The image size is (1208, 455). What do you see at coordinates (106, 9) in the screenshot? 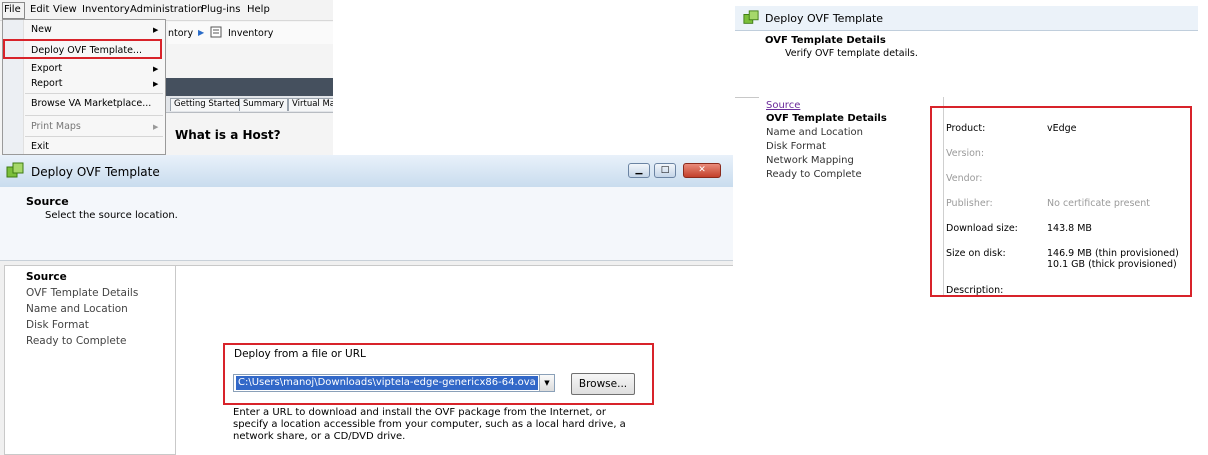
I see `menu-inventory: Inventory` at bounding box center [106, 9].